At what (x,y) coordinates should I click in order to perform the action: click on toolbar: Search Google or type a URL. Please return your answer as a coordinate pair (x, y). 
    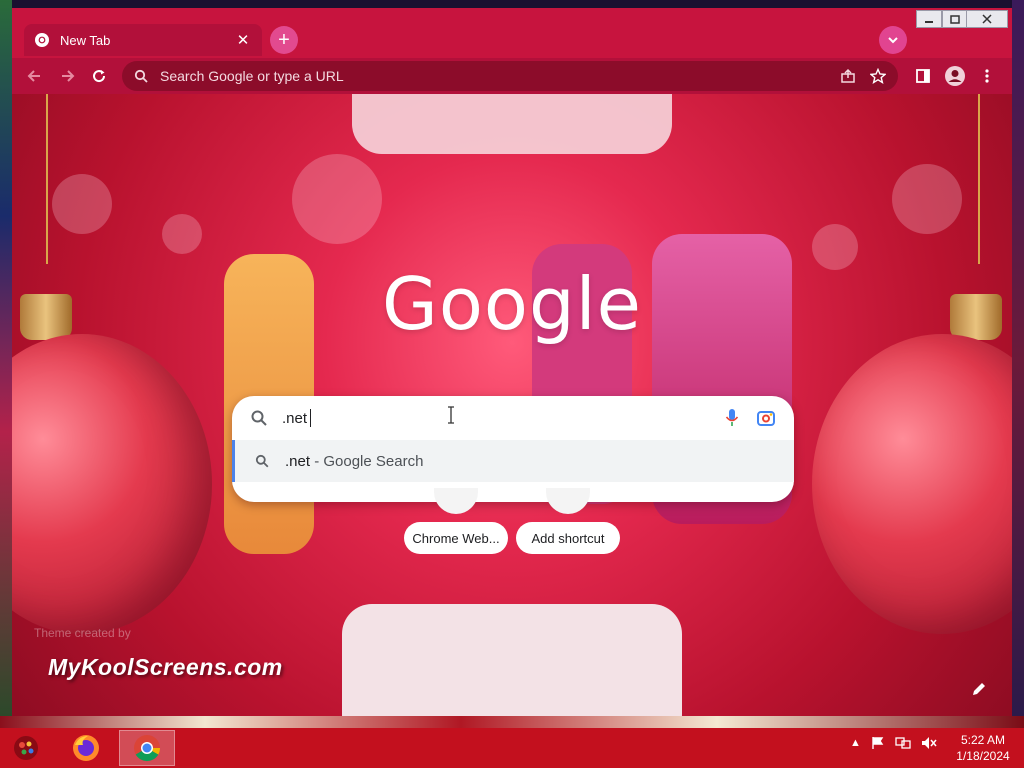
    Looking at the image, I should click on (512, 76).